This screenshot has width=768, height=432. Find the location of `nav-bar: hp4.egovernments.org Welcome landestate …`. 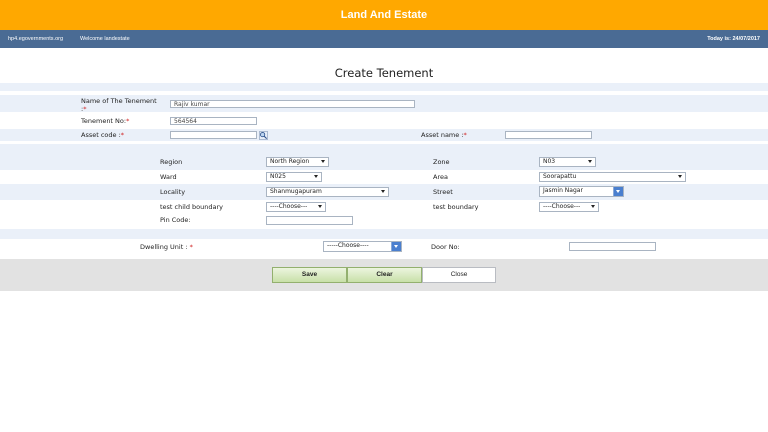

nav-bar: hp4.egovernments.org Welcome landestate … is located at coordinates (384, 39).